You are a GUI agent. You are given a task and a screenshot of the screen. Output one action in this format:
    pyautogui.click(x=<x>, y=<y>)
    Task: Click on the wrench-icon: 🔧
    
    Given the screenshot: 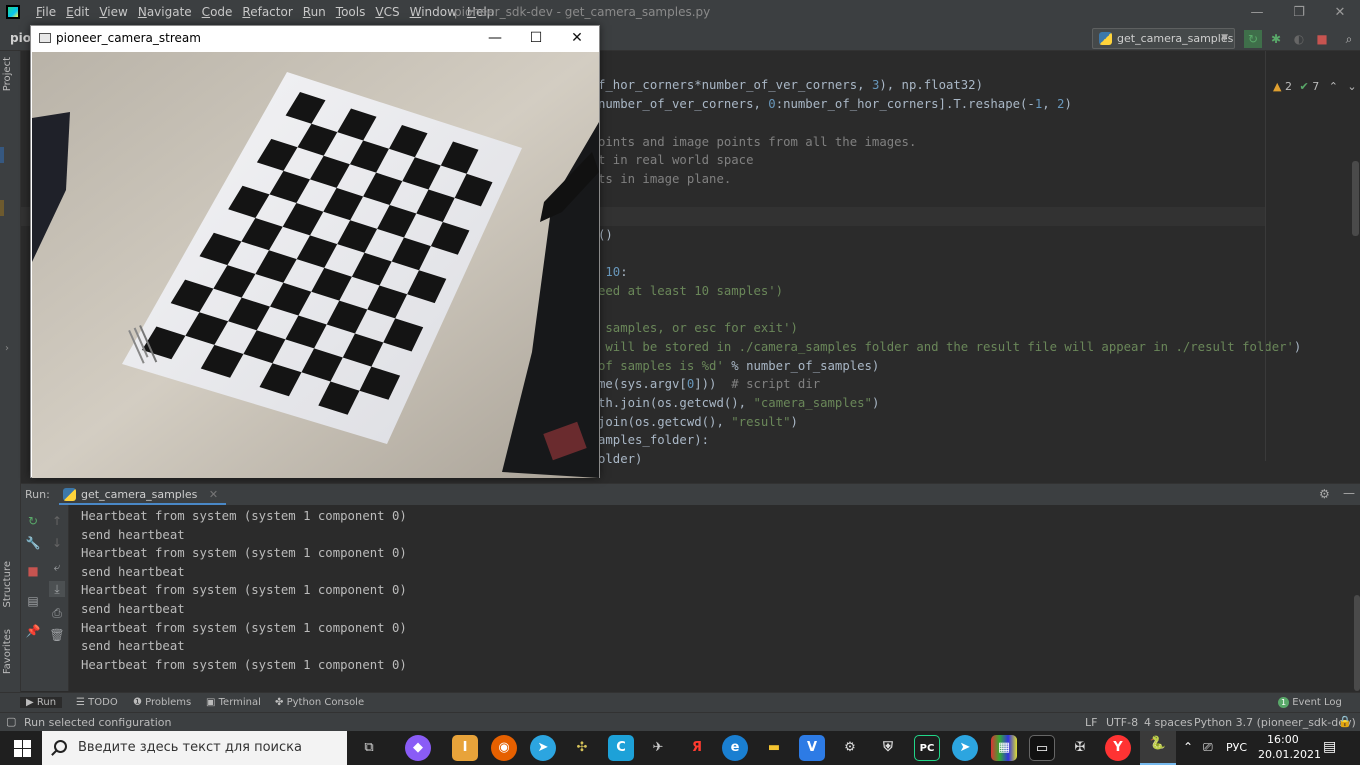 What is the action you would take?
    pyautogui.click(x=33, y=543)
    